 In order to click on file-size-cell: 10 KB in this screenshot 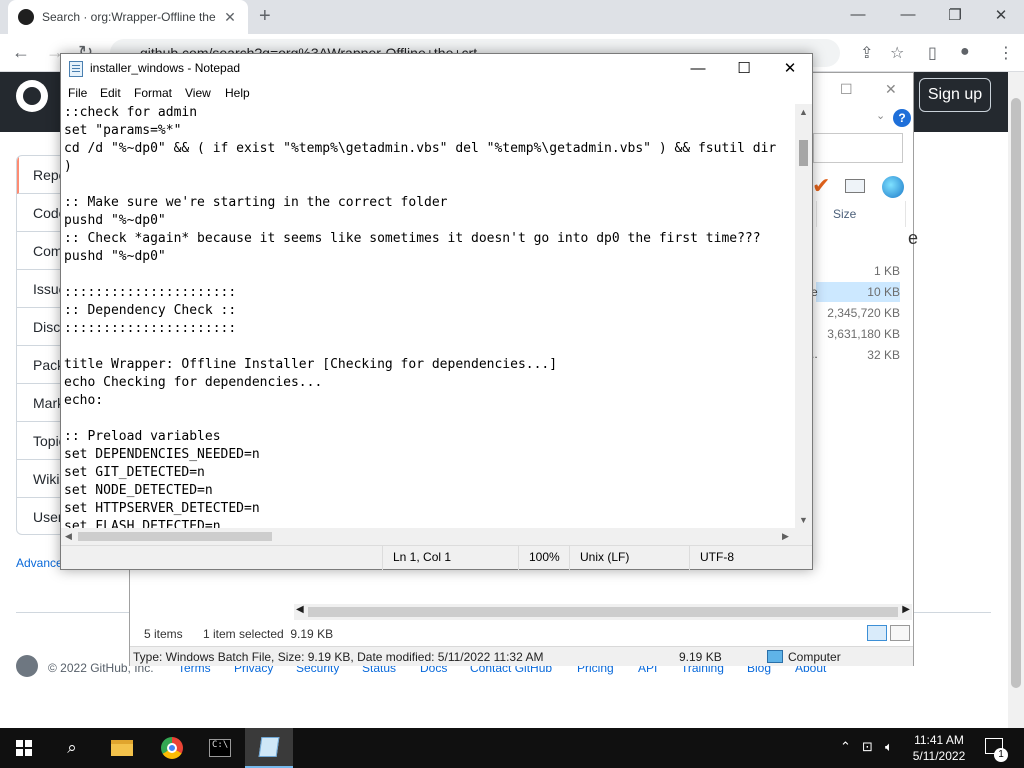, I will do `click(858, 292)`.